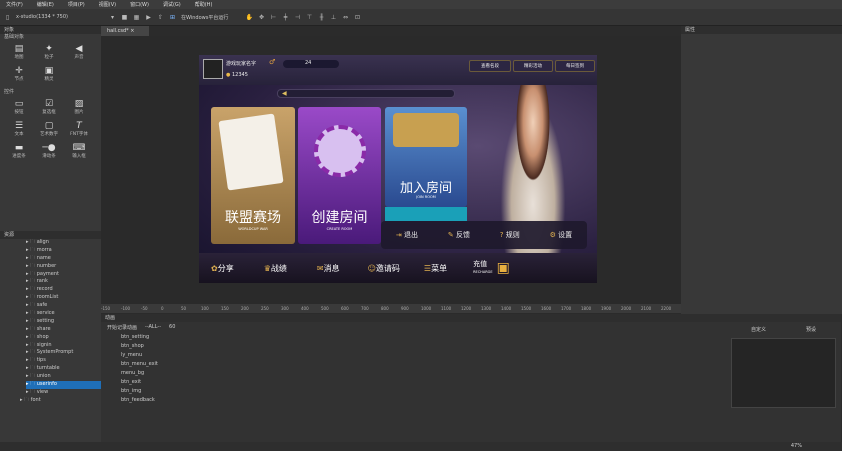  Describe the element at coordinates (153, 327) in the screenshot. I see `timeline-filter: --ALL--` at that location.